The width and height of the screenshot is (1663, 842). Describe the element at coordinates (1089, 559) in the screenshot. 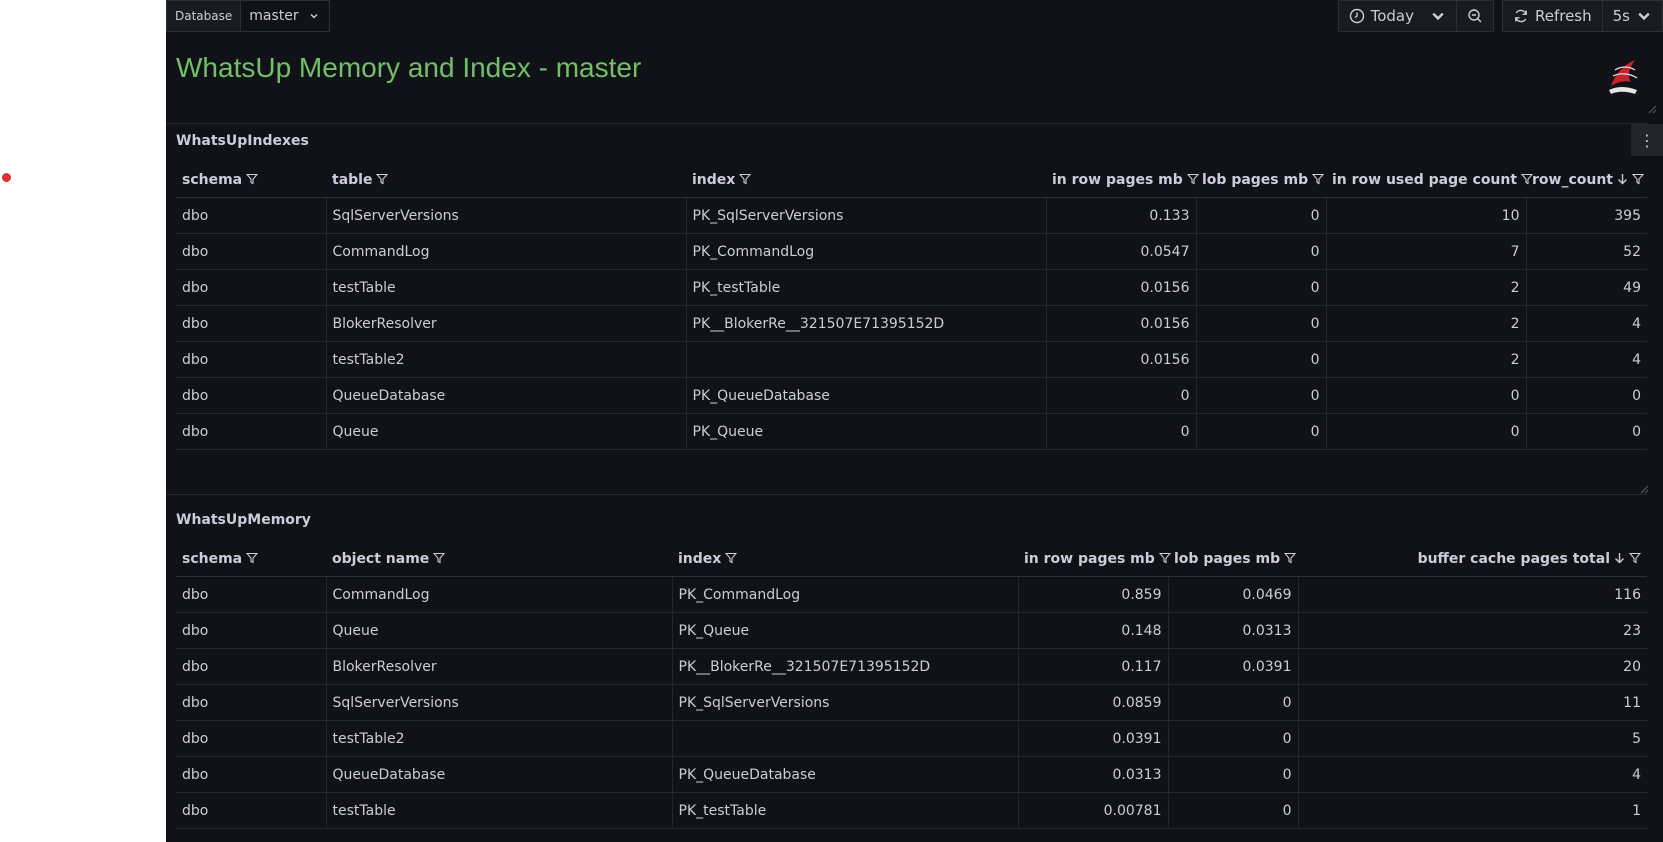

I see `column-header-label: in row pages mb` at that location.